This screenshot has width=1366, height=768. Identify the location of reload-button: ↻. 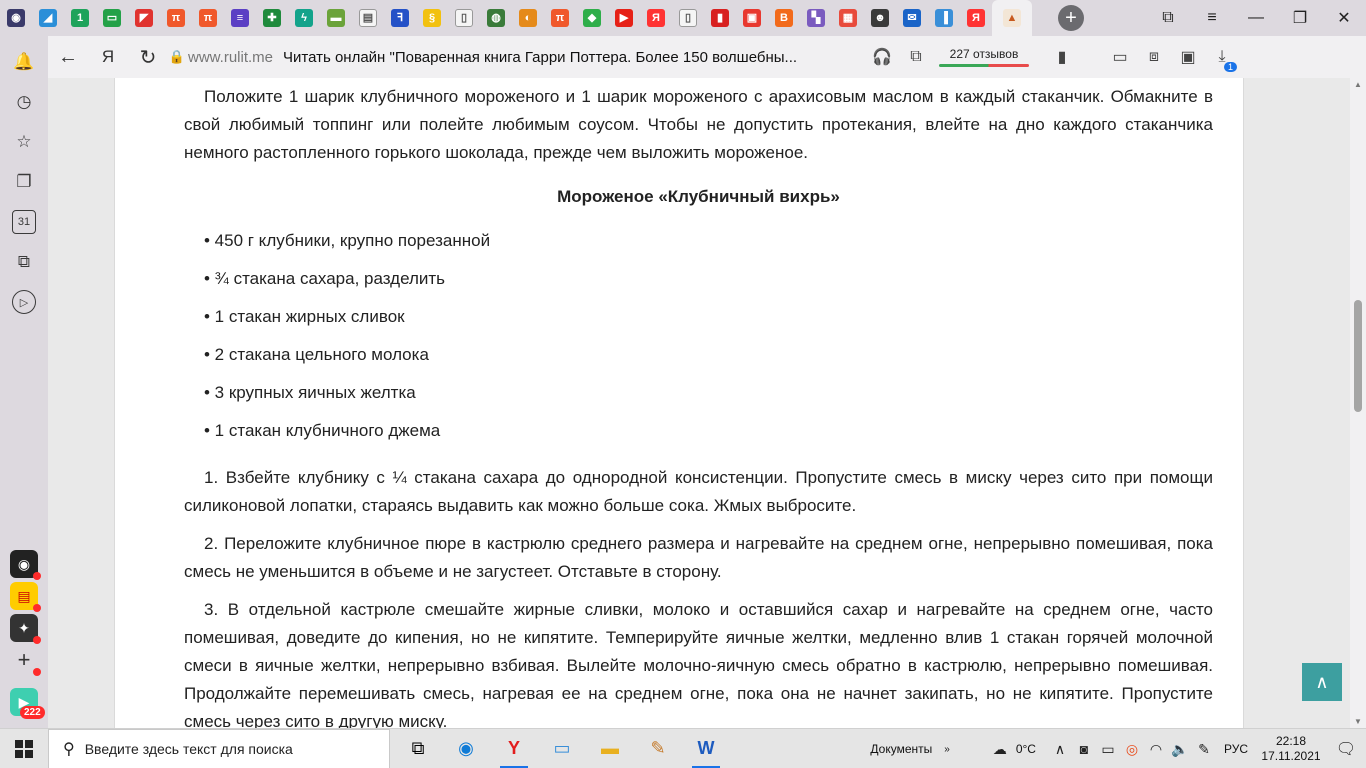
(148, 57).